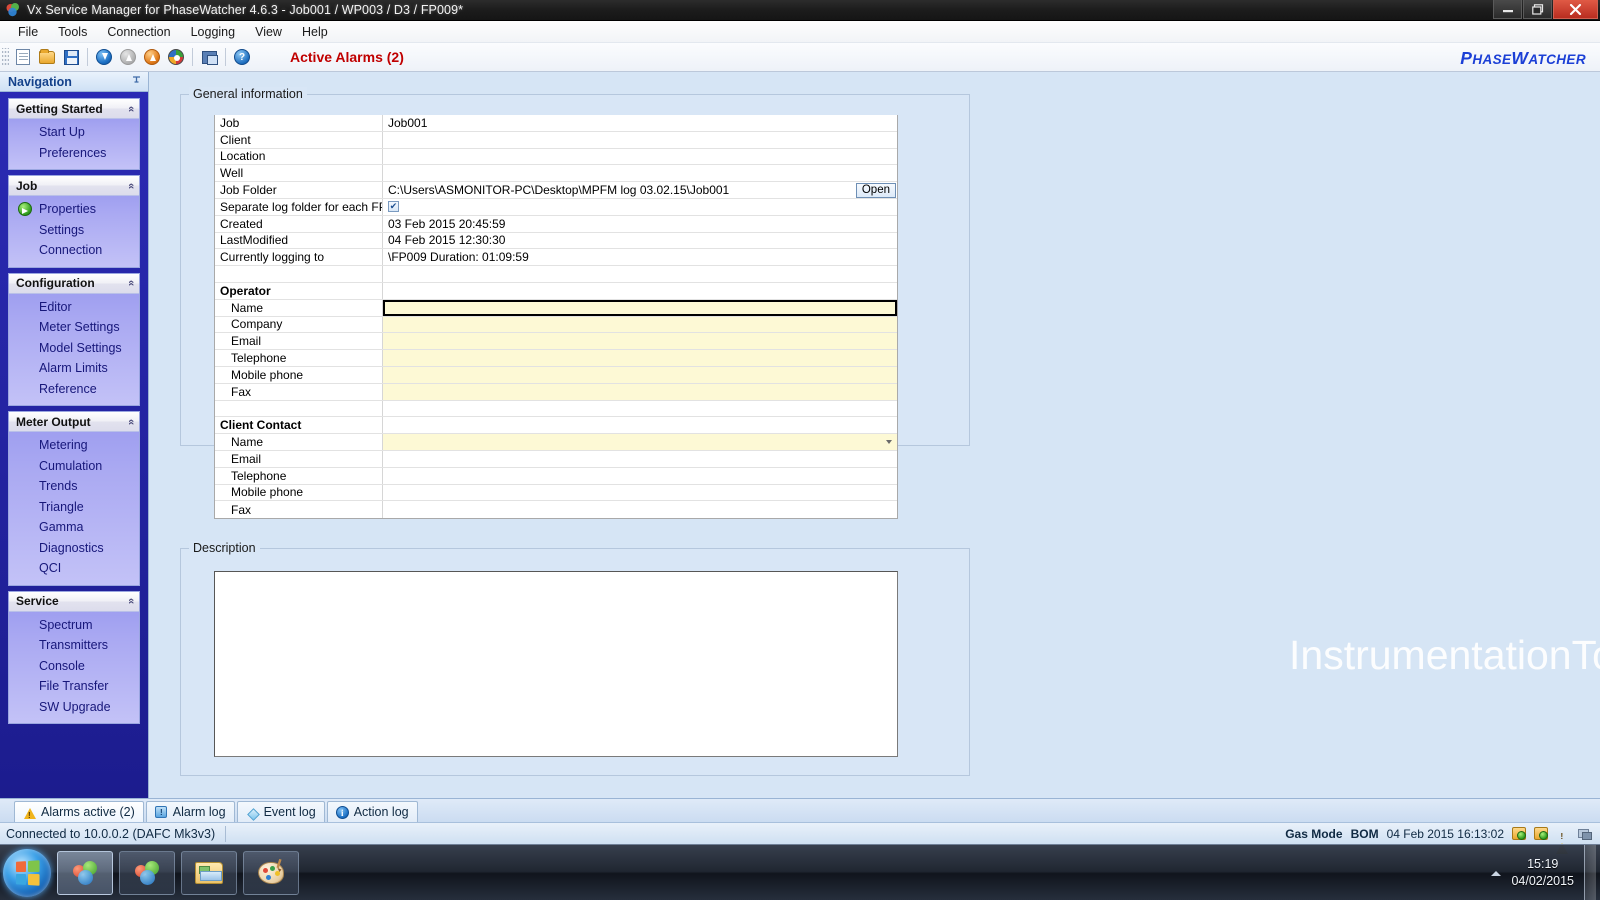 The image size is (1600, 900). Describe the element at coordinates (79, 811) in the screenshot. I see `tab-alarms-active-2: Alarms active (2)` at that location.